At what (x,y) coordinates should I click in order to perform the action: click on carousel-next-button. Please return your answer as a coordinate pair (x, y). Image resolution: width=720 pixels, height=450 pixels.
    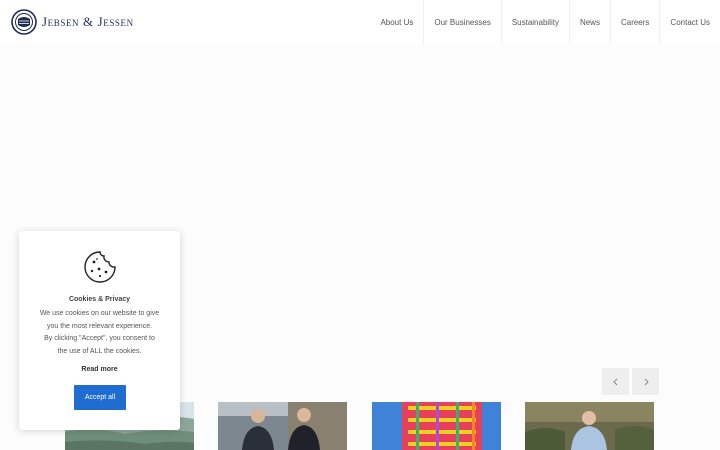
    Looking at the image, I should click on (645, 381).